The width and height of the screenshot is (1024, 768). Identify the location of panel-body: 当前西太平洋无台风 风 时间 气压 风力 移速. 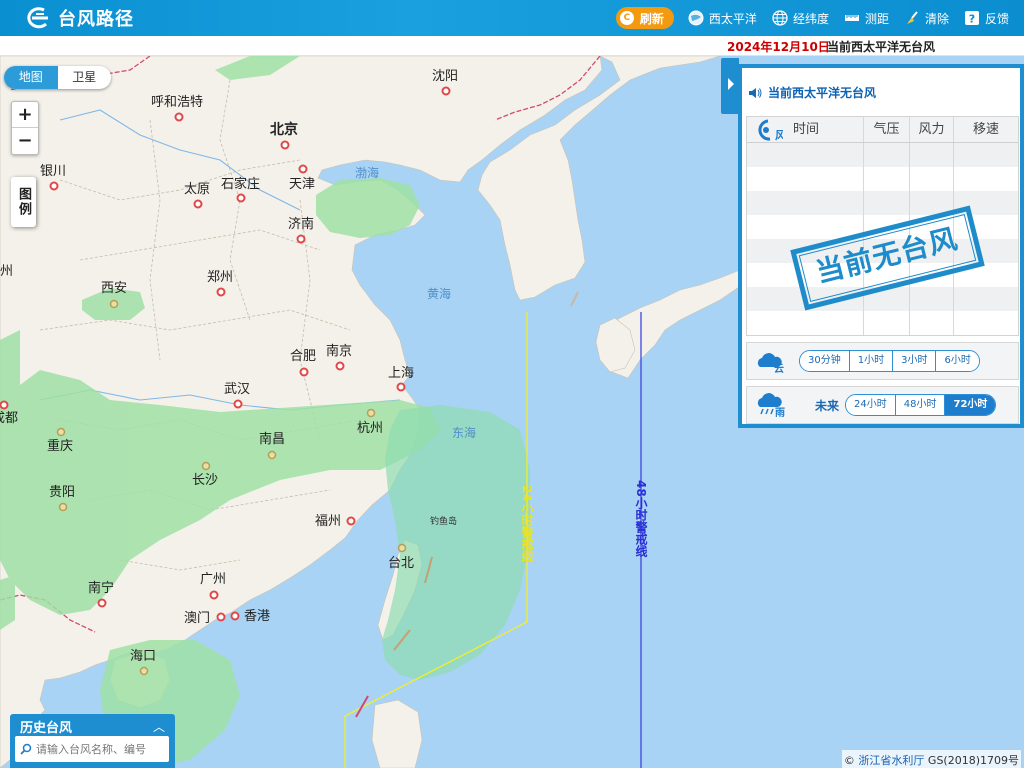
(881, 246).